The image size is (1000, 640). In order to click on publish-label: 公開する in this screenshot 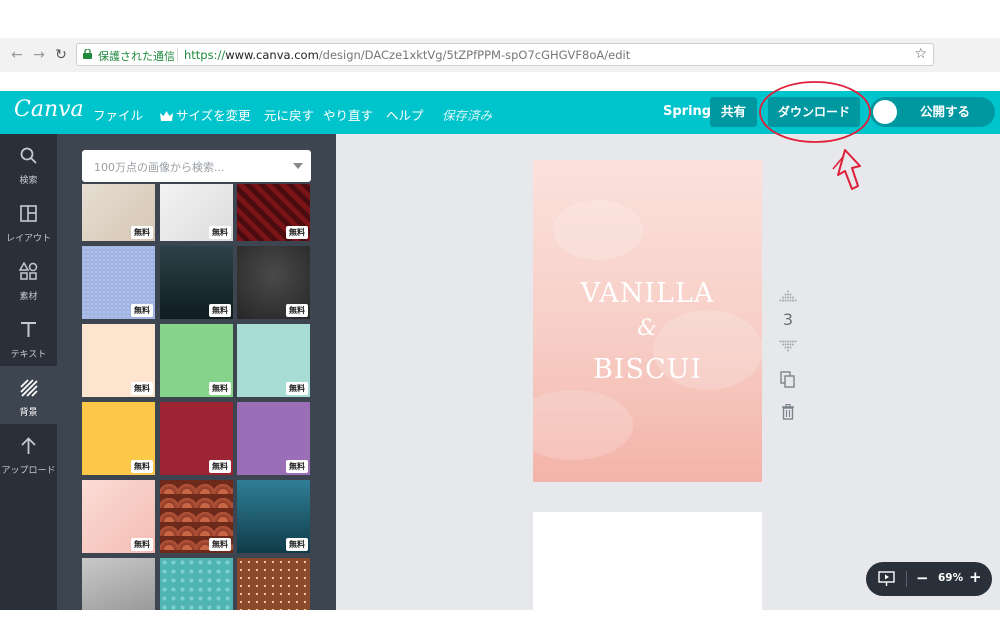, I will do `click(945, 111)`.